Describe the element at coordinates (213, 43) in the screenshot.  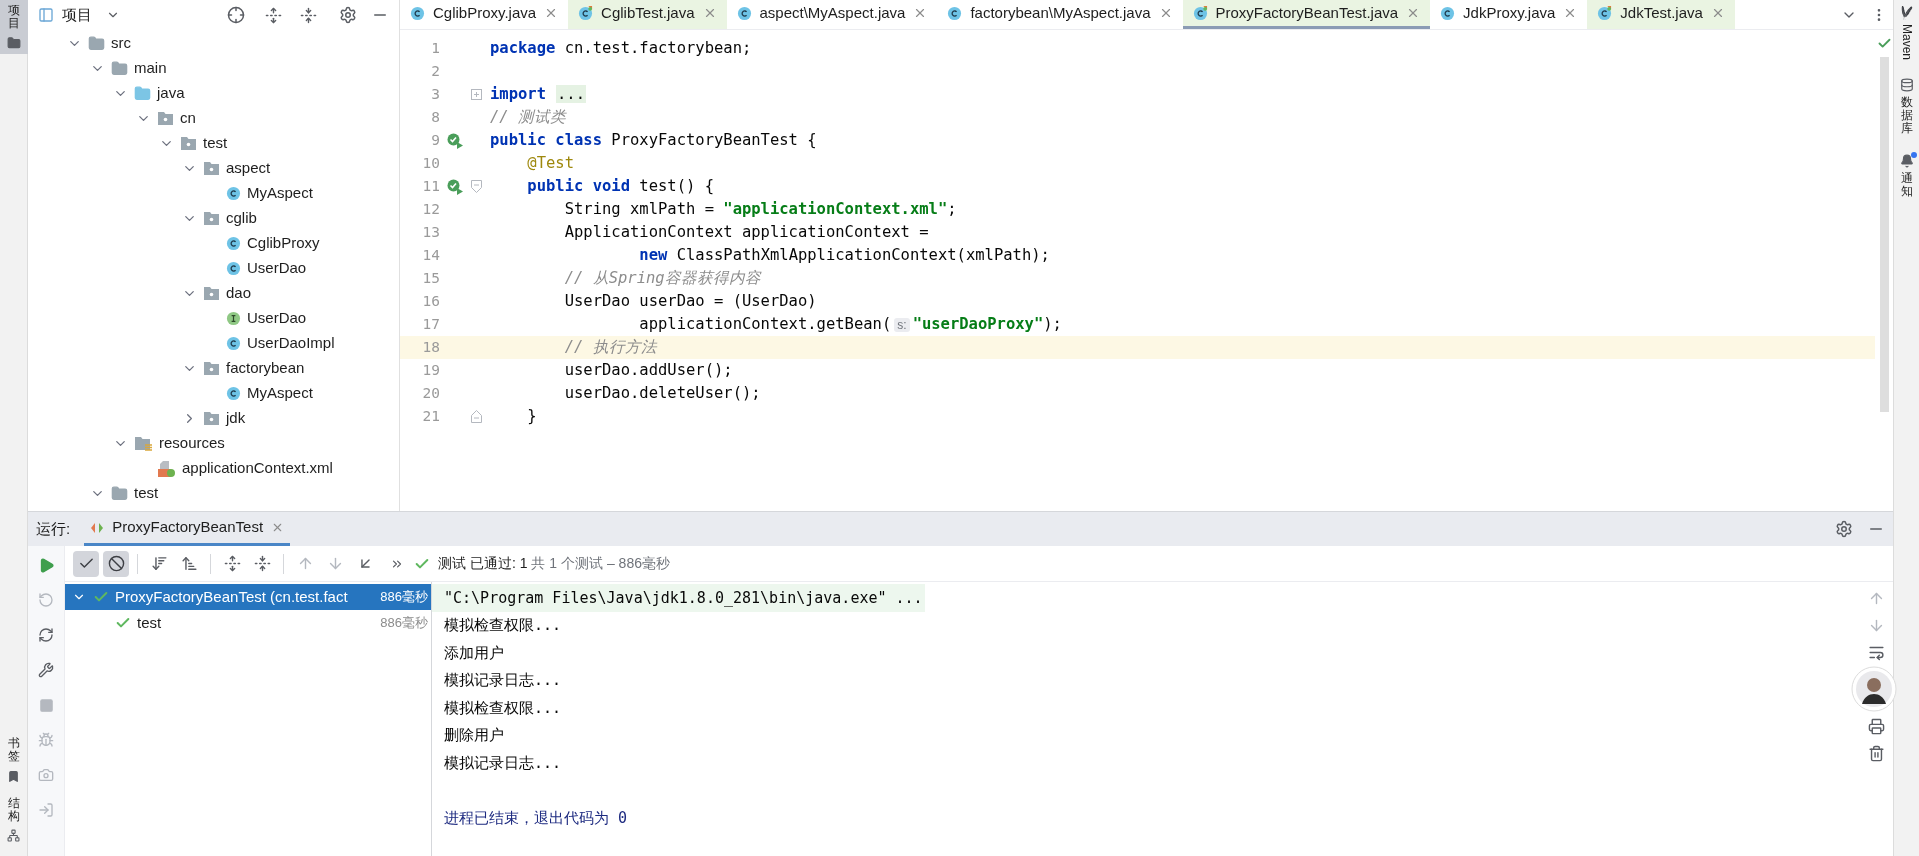
I see `tree-item: src` at that location.